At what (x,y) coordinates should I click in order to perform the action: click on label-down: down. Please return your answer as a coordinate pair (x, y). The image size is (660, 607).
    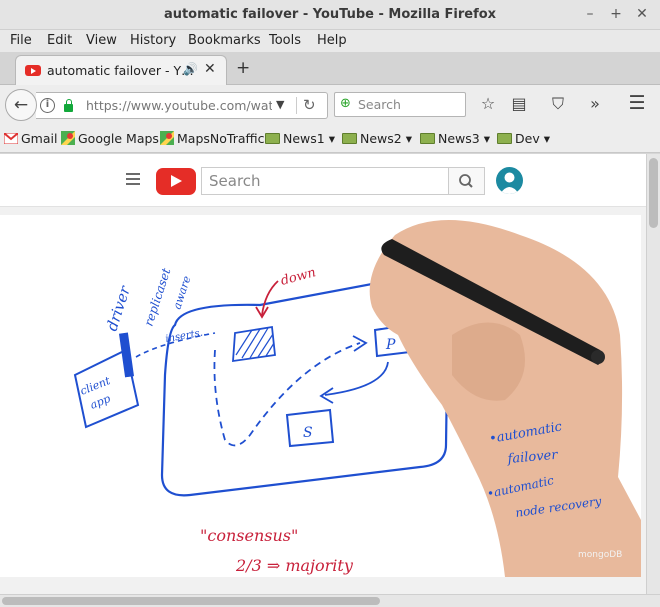
    Looking at the image, I should click on (298, 277).